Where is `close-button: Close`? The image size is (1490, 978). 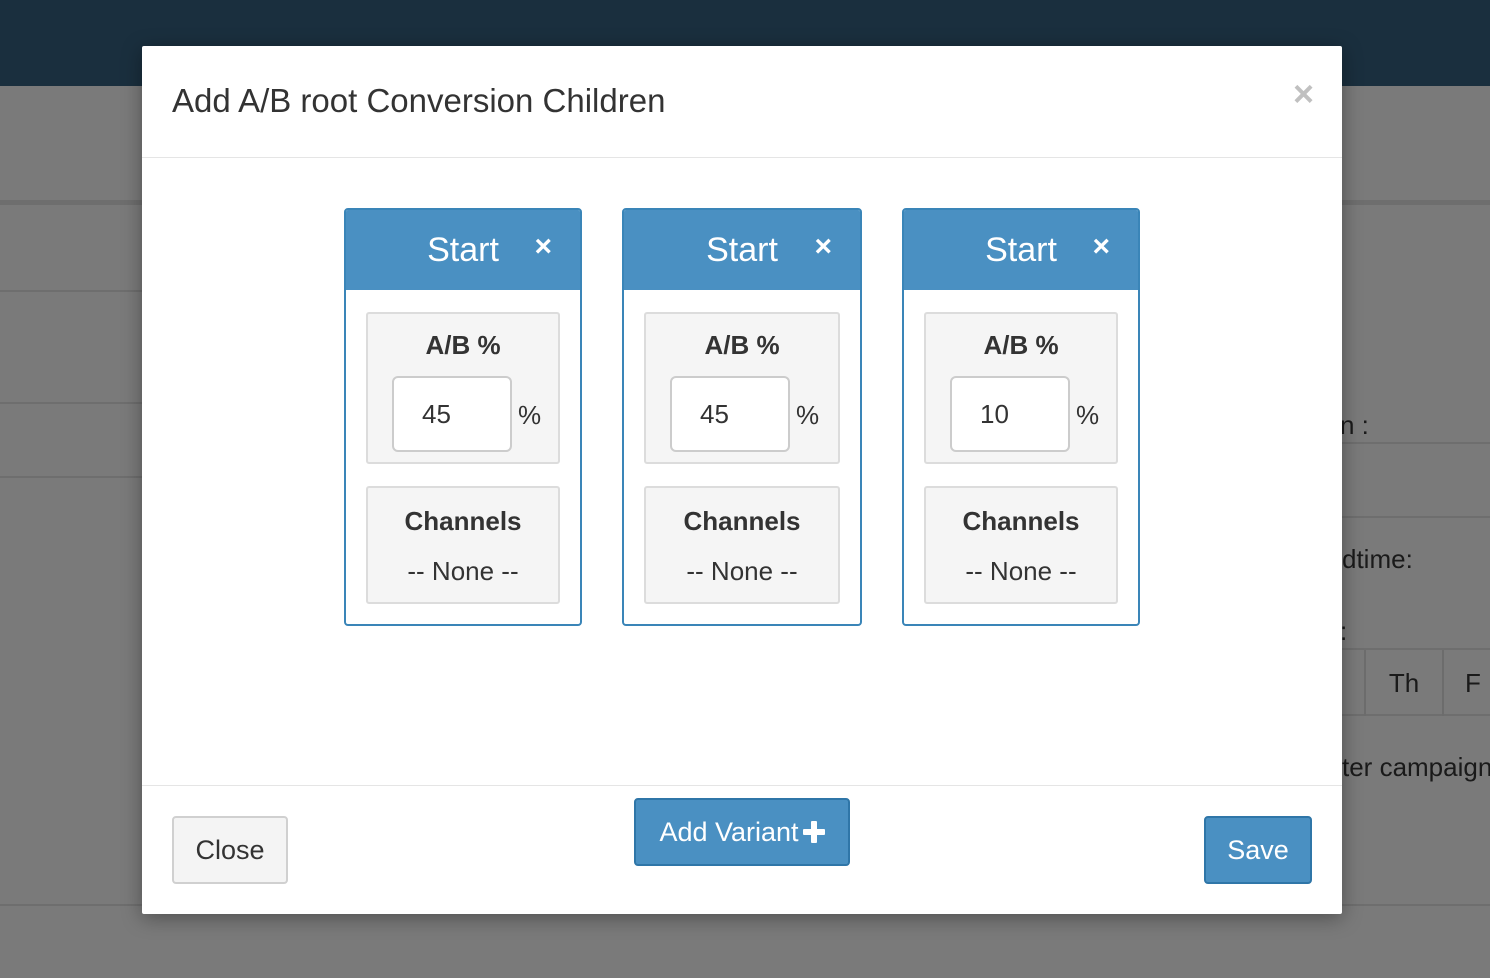 close-button: Close is located at coordinates (230, 850).